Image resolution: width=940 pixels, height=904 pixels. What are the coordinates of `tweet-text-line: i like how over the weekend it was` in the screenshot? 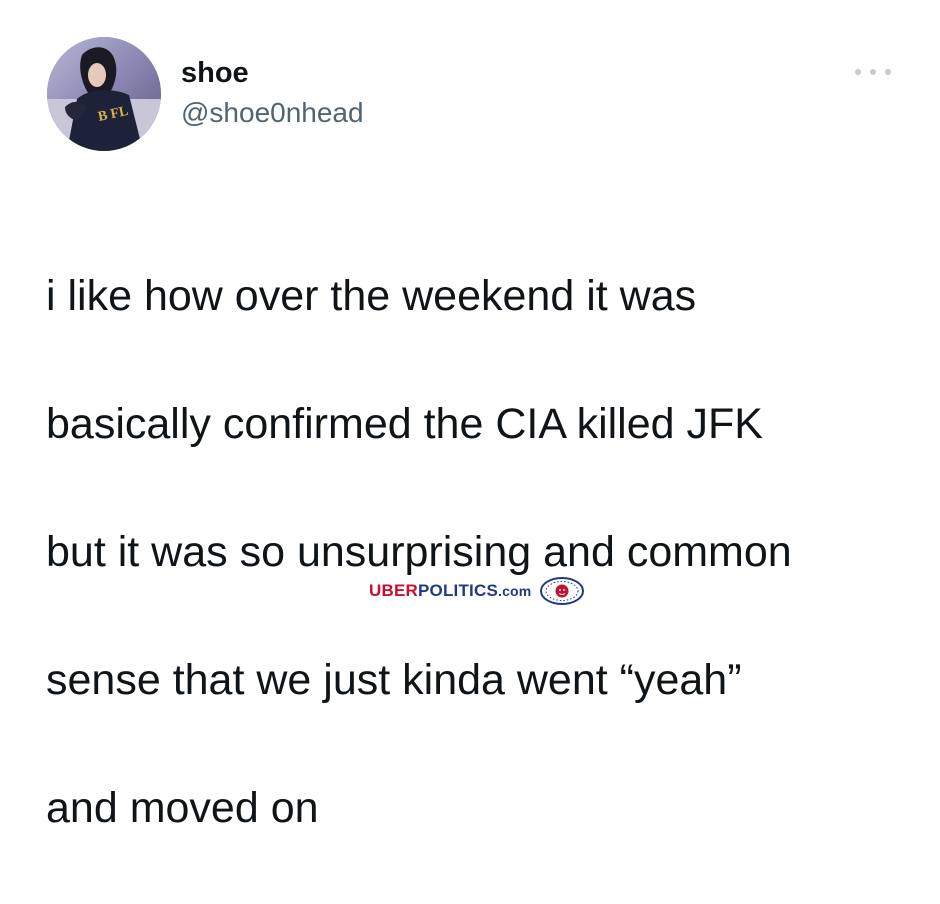 It's located at (371, 296).